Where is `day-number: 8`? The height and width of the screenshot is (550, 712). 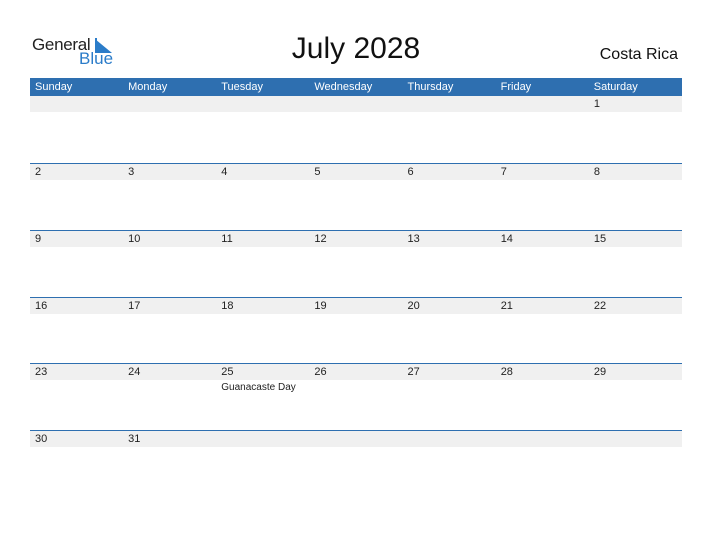
day-number: 8 is located at coordinates (596, 172).